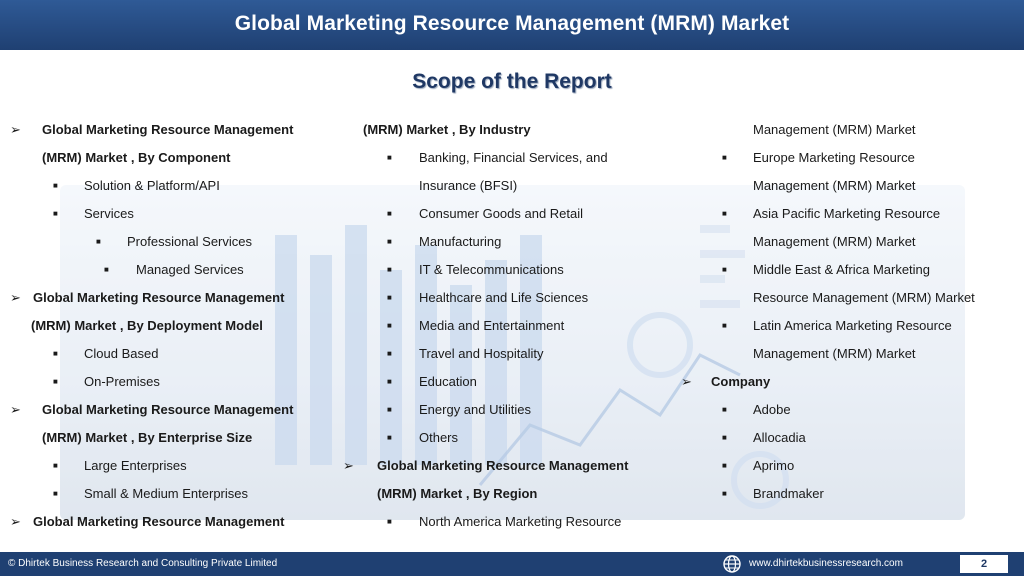 The height and width of the screenshot is (577, 1024). What do you see at coordinates (147, 437) in the screenshot?
I see `list-item: (MRM) Market , By Enterprise Size` at bounding box center [147, 437].